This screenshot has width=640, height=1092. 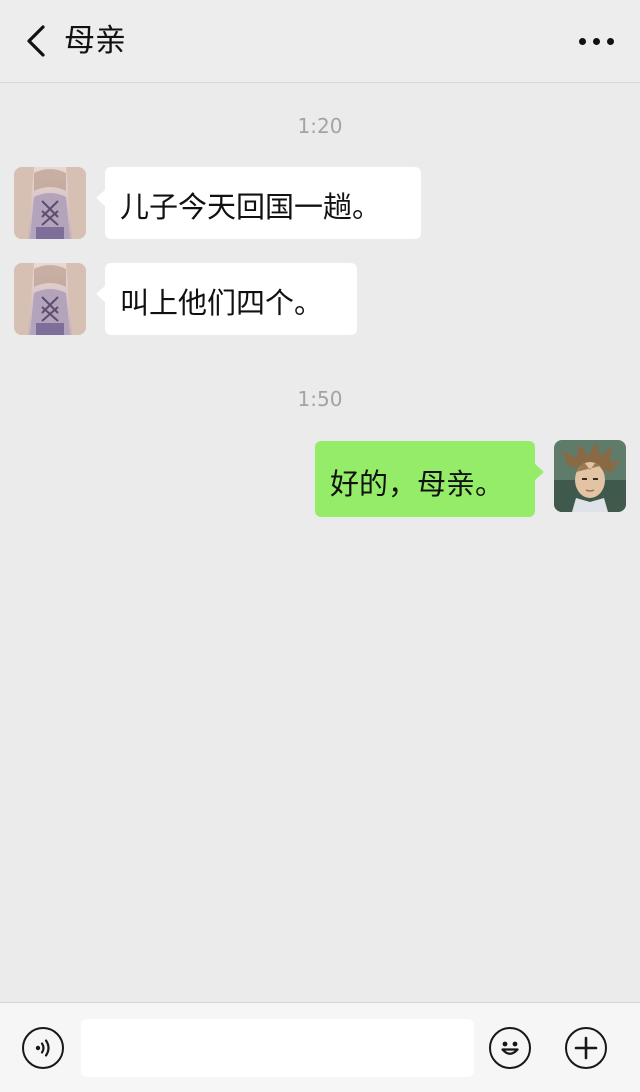 I want to click on emoji-icon, so click(x=510, y=1048).